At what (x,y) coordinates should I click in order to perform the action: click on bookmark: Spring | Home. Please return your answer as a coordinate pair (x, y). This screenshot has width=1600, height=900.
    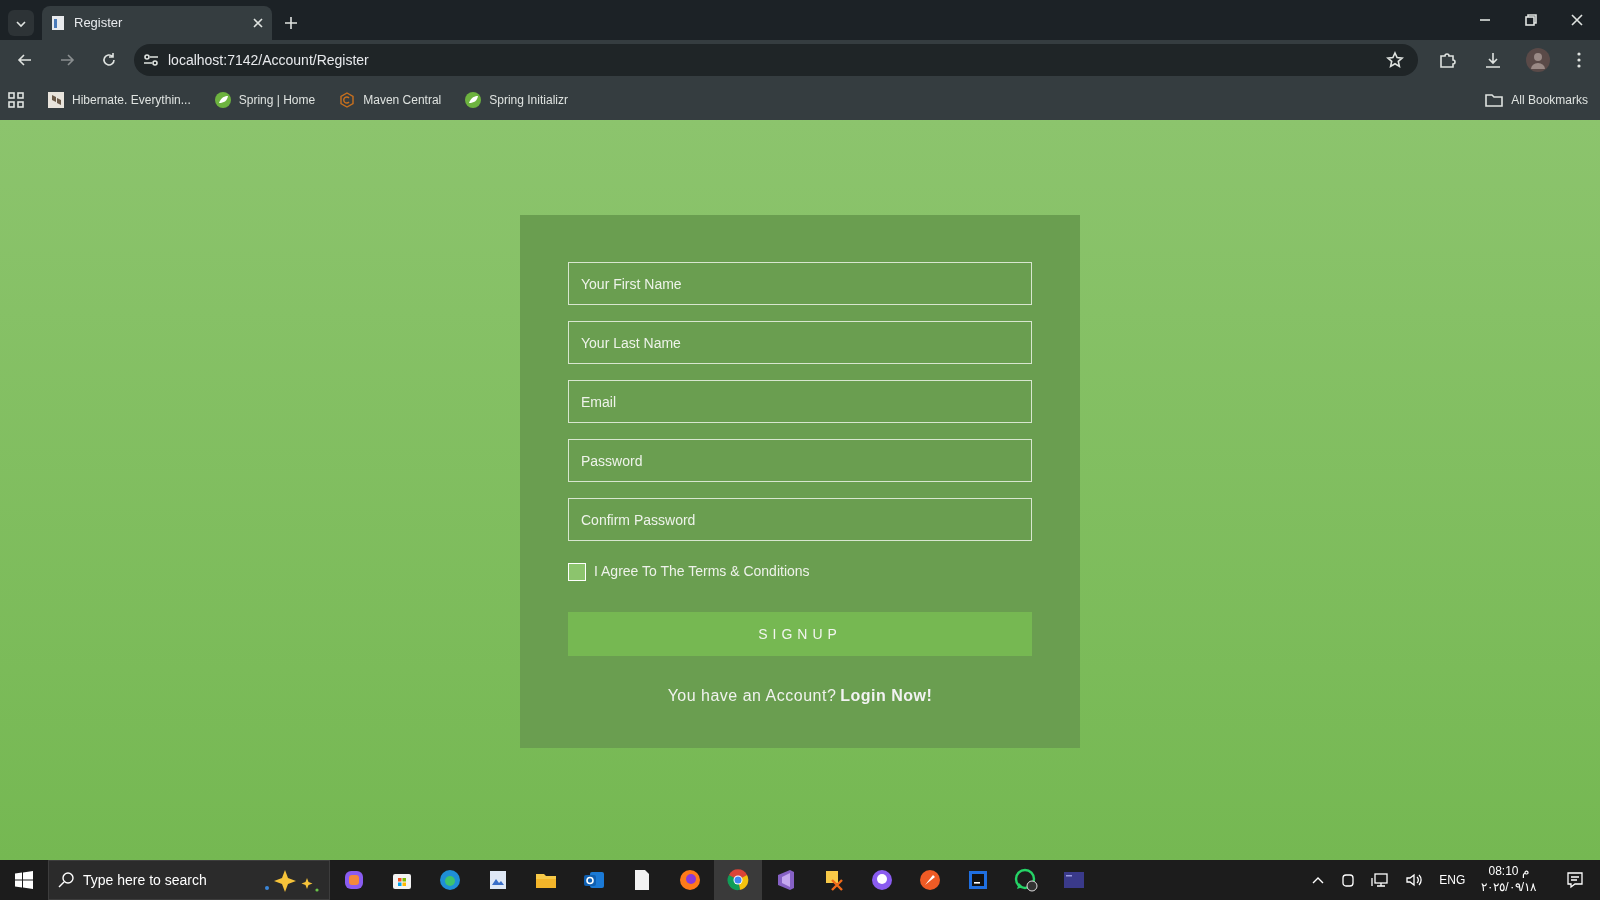
    Looking at the image, I should click on (265, 100).